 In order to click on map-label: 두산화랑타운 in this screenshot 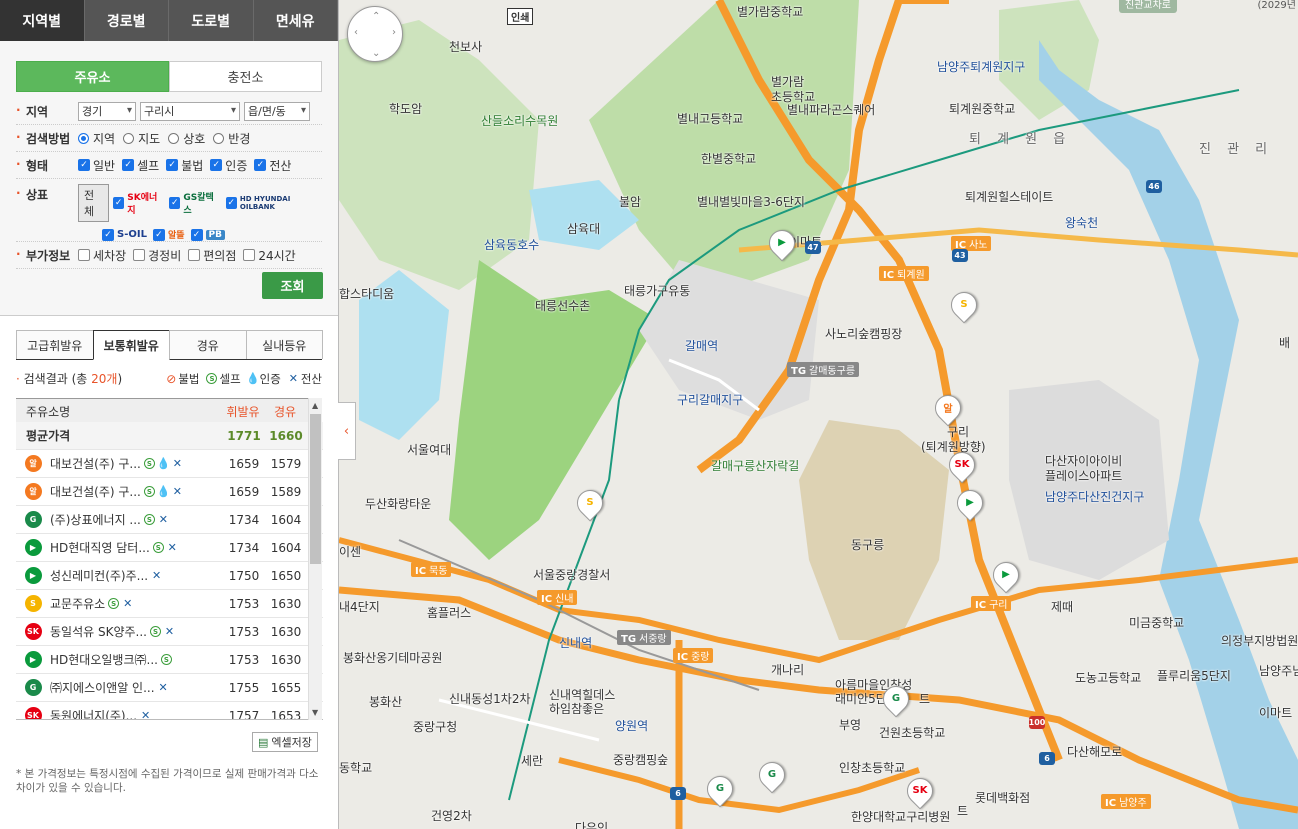, I will do `click(398, 504)`.